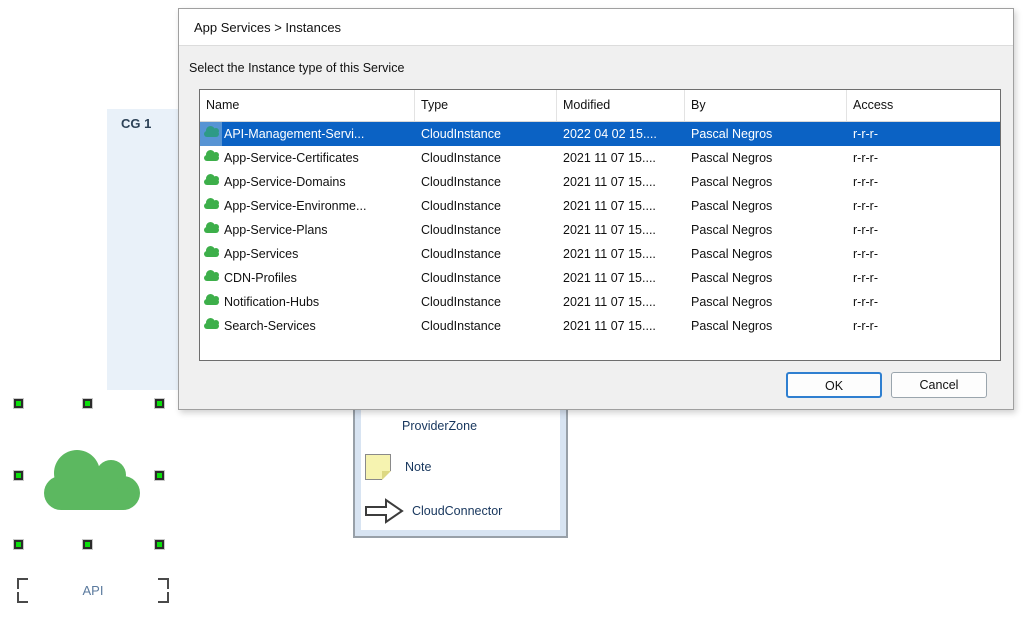 This screenshot has height=622, width=1024. What do you see at coordinates (457, 511) in the screenshot?
I see `palette-item-label: CloudConnector` at bounding box center [457, 511].